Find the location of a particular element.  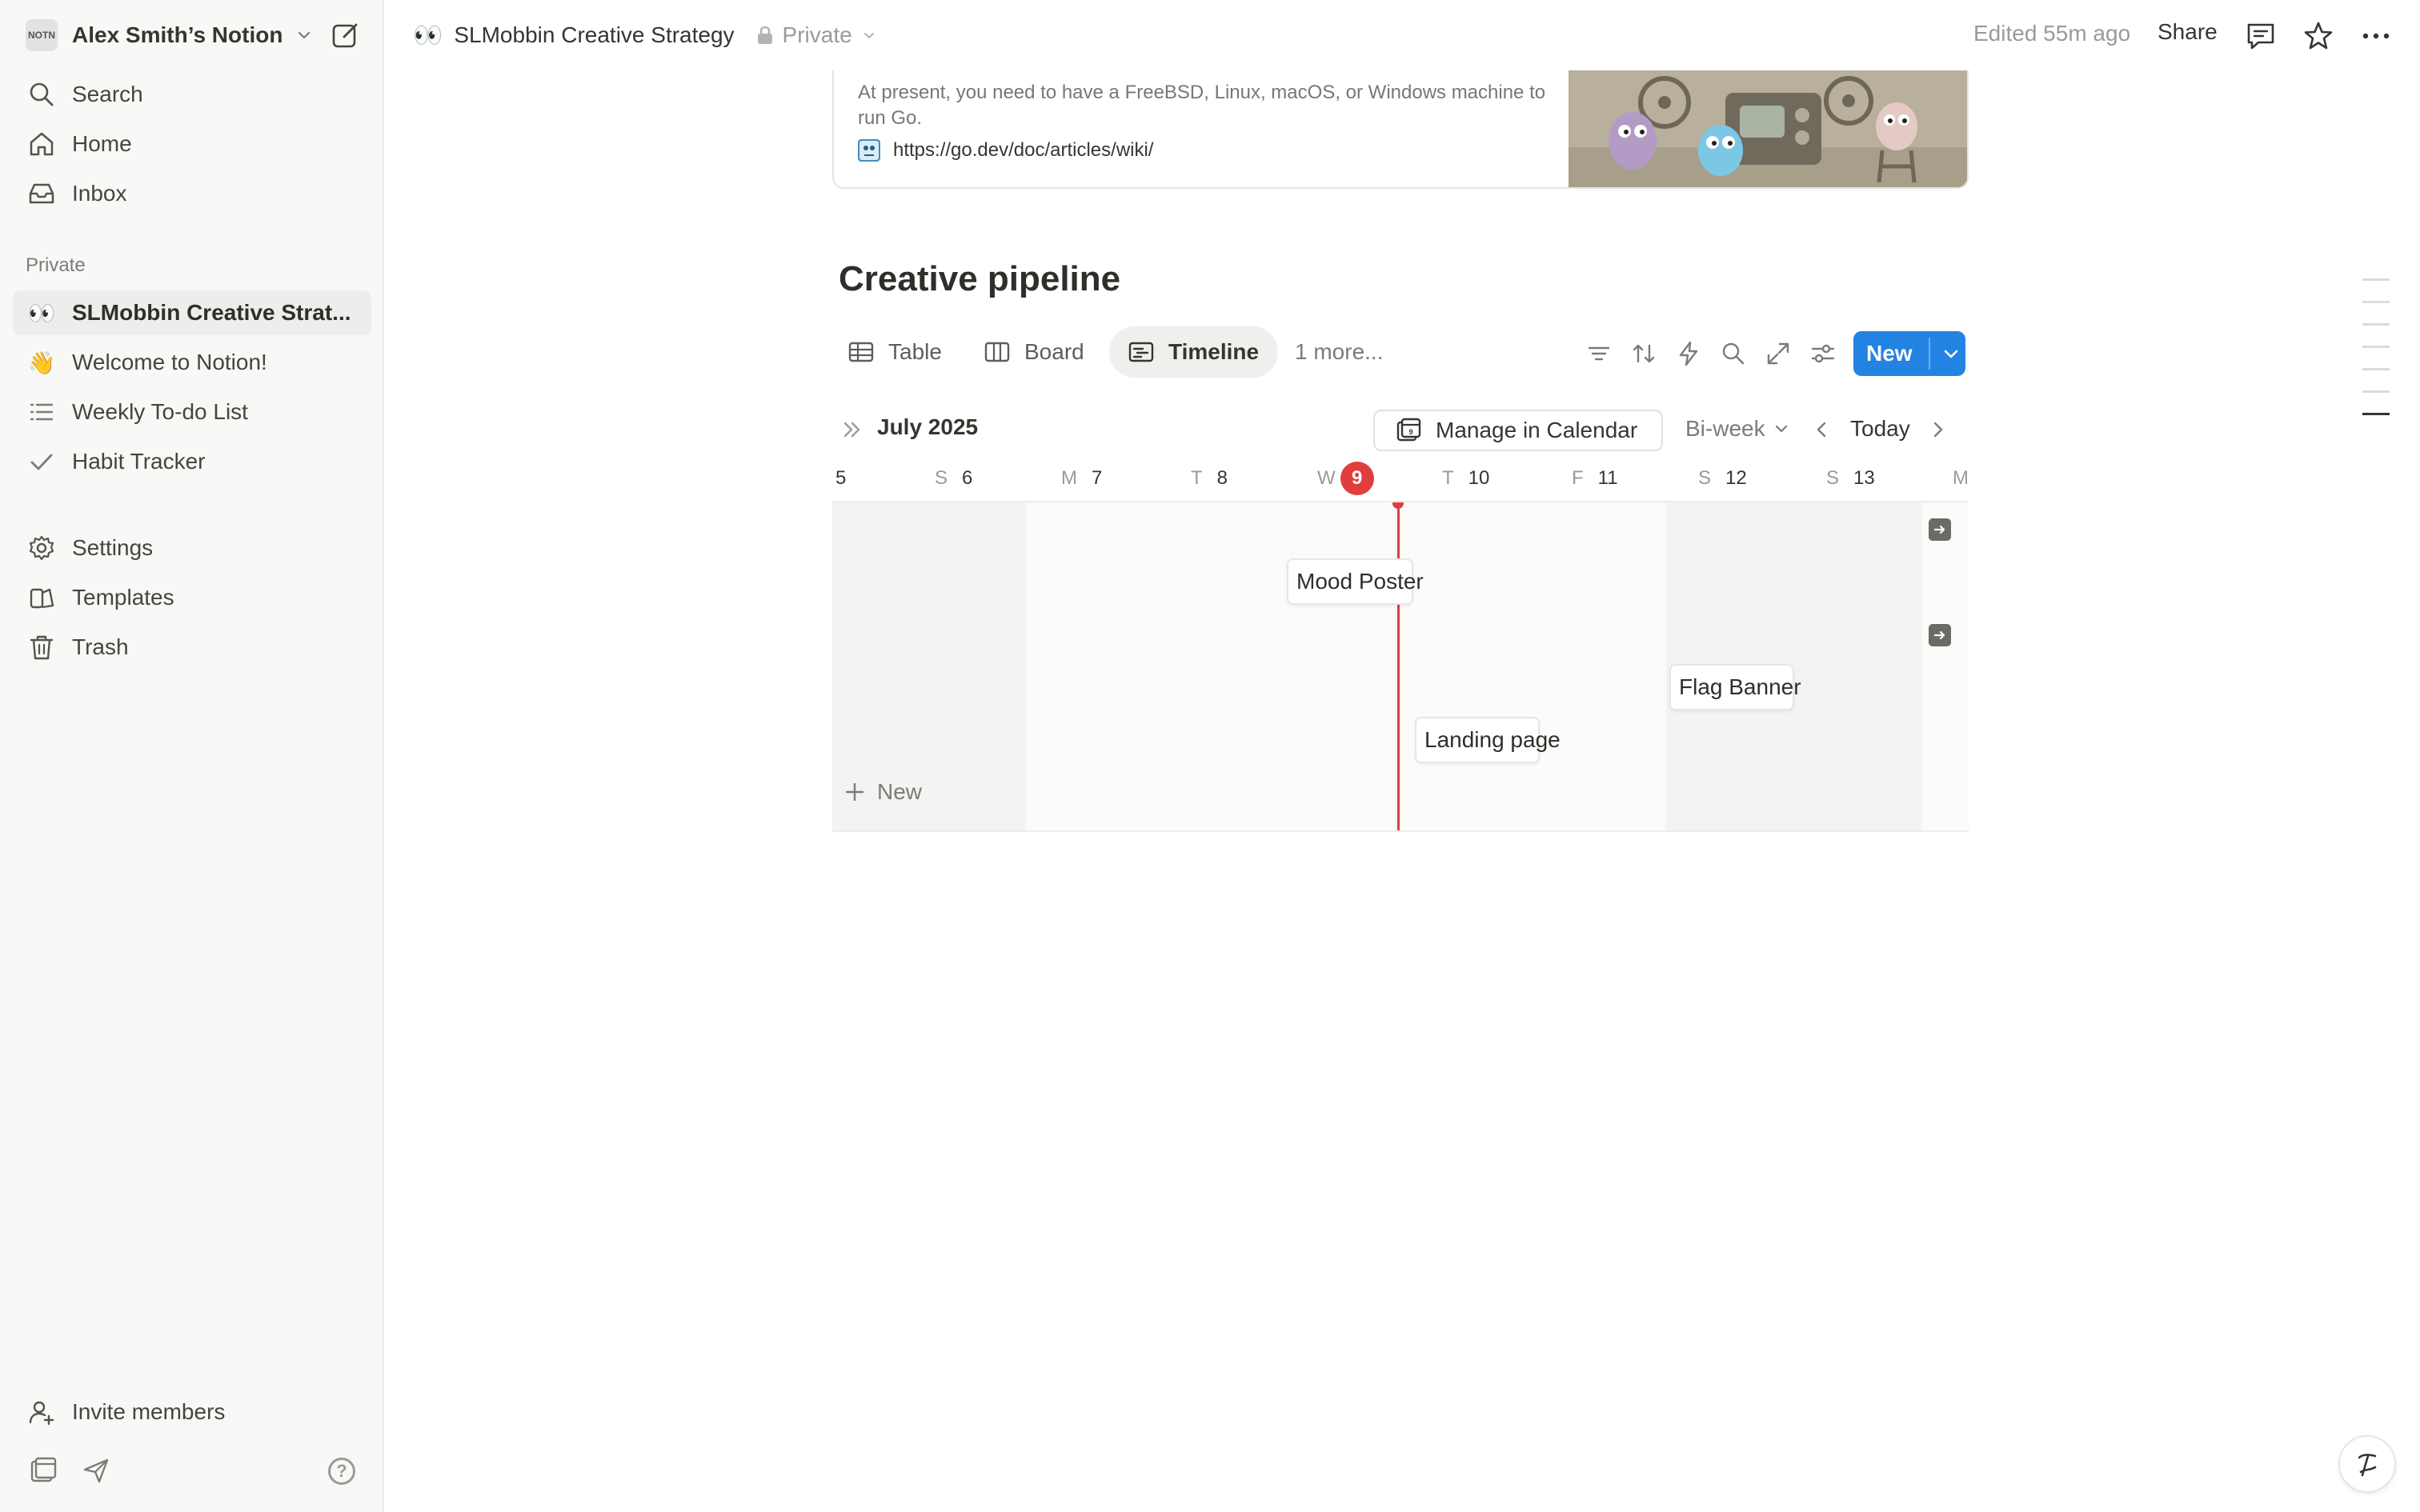

day-label: F 11 is located at coordinates (1595, 478).